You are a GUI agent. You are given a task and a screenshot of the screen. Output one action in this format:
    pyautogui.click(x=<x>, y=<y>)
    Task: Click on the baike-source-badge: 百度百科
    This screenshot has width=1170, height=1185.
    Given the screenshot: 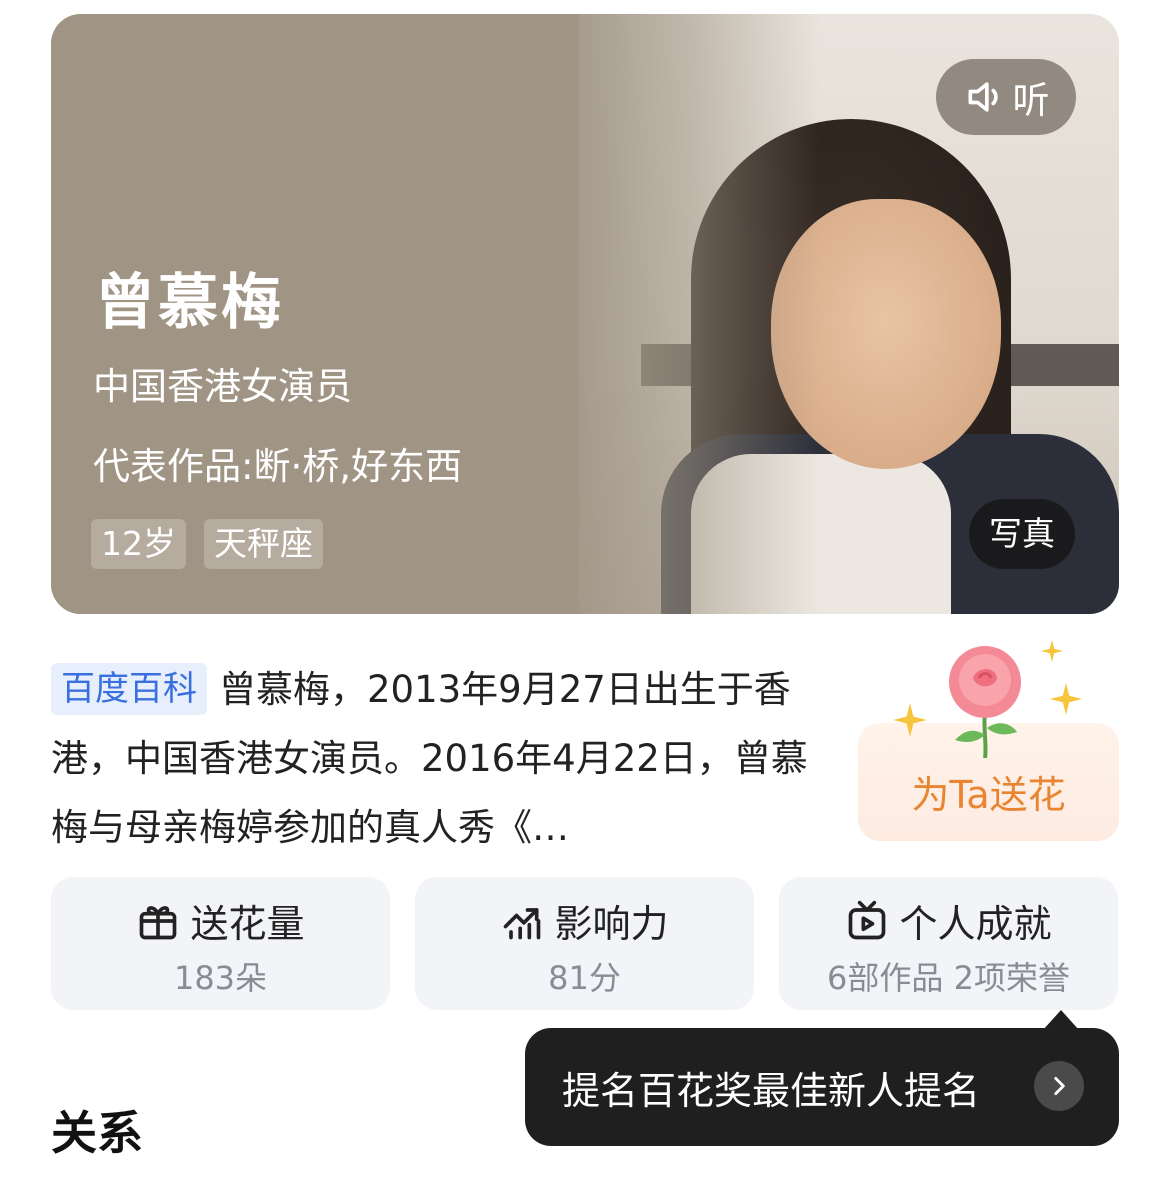 What is the action you would take?
    pyautogui.click(x=129, y=689)
    